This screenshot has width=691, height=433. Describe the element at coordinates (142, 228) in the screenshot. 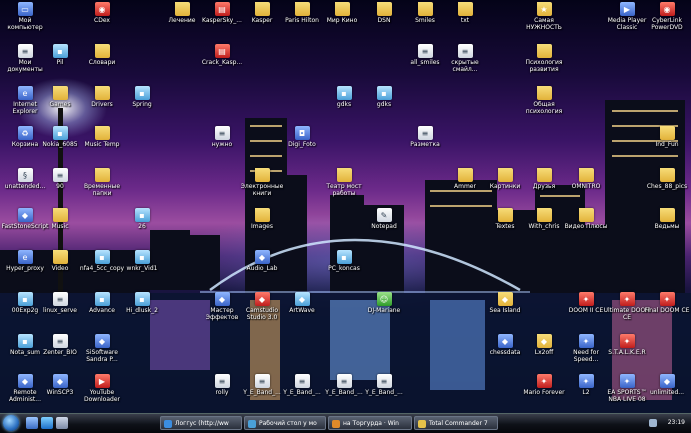

I see `desktop-icon: ▪ 26` at that location.